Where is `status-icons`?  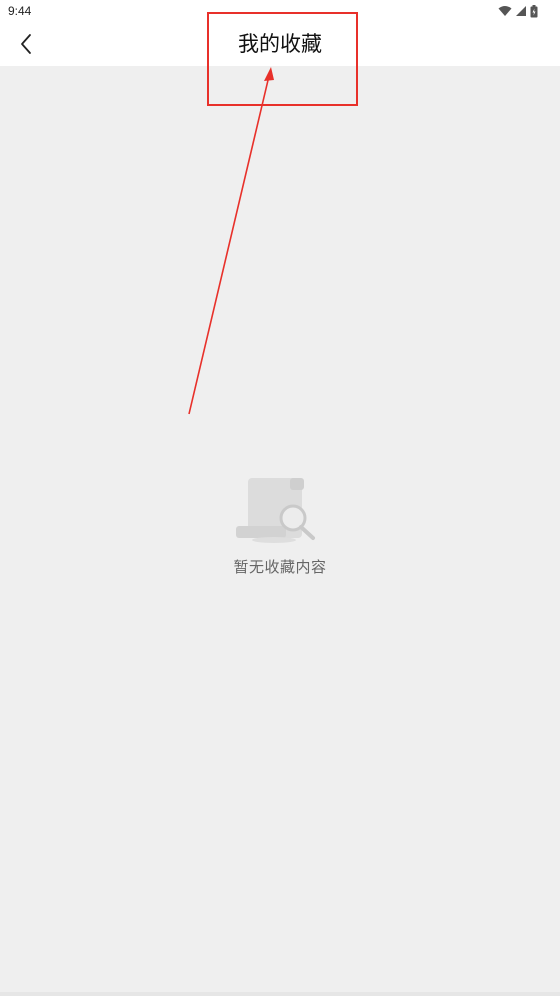
status-icons is located at coordinates (518, 11).